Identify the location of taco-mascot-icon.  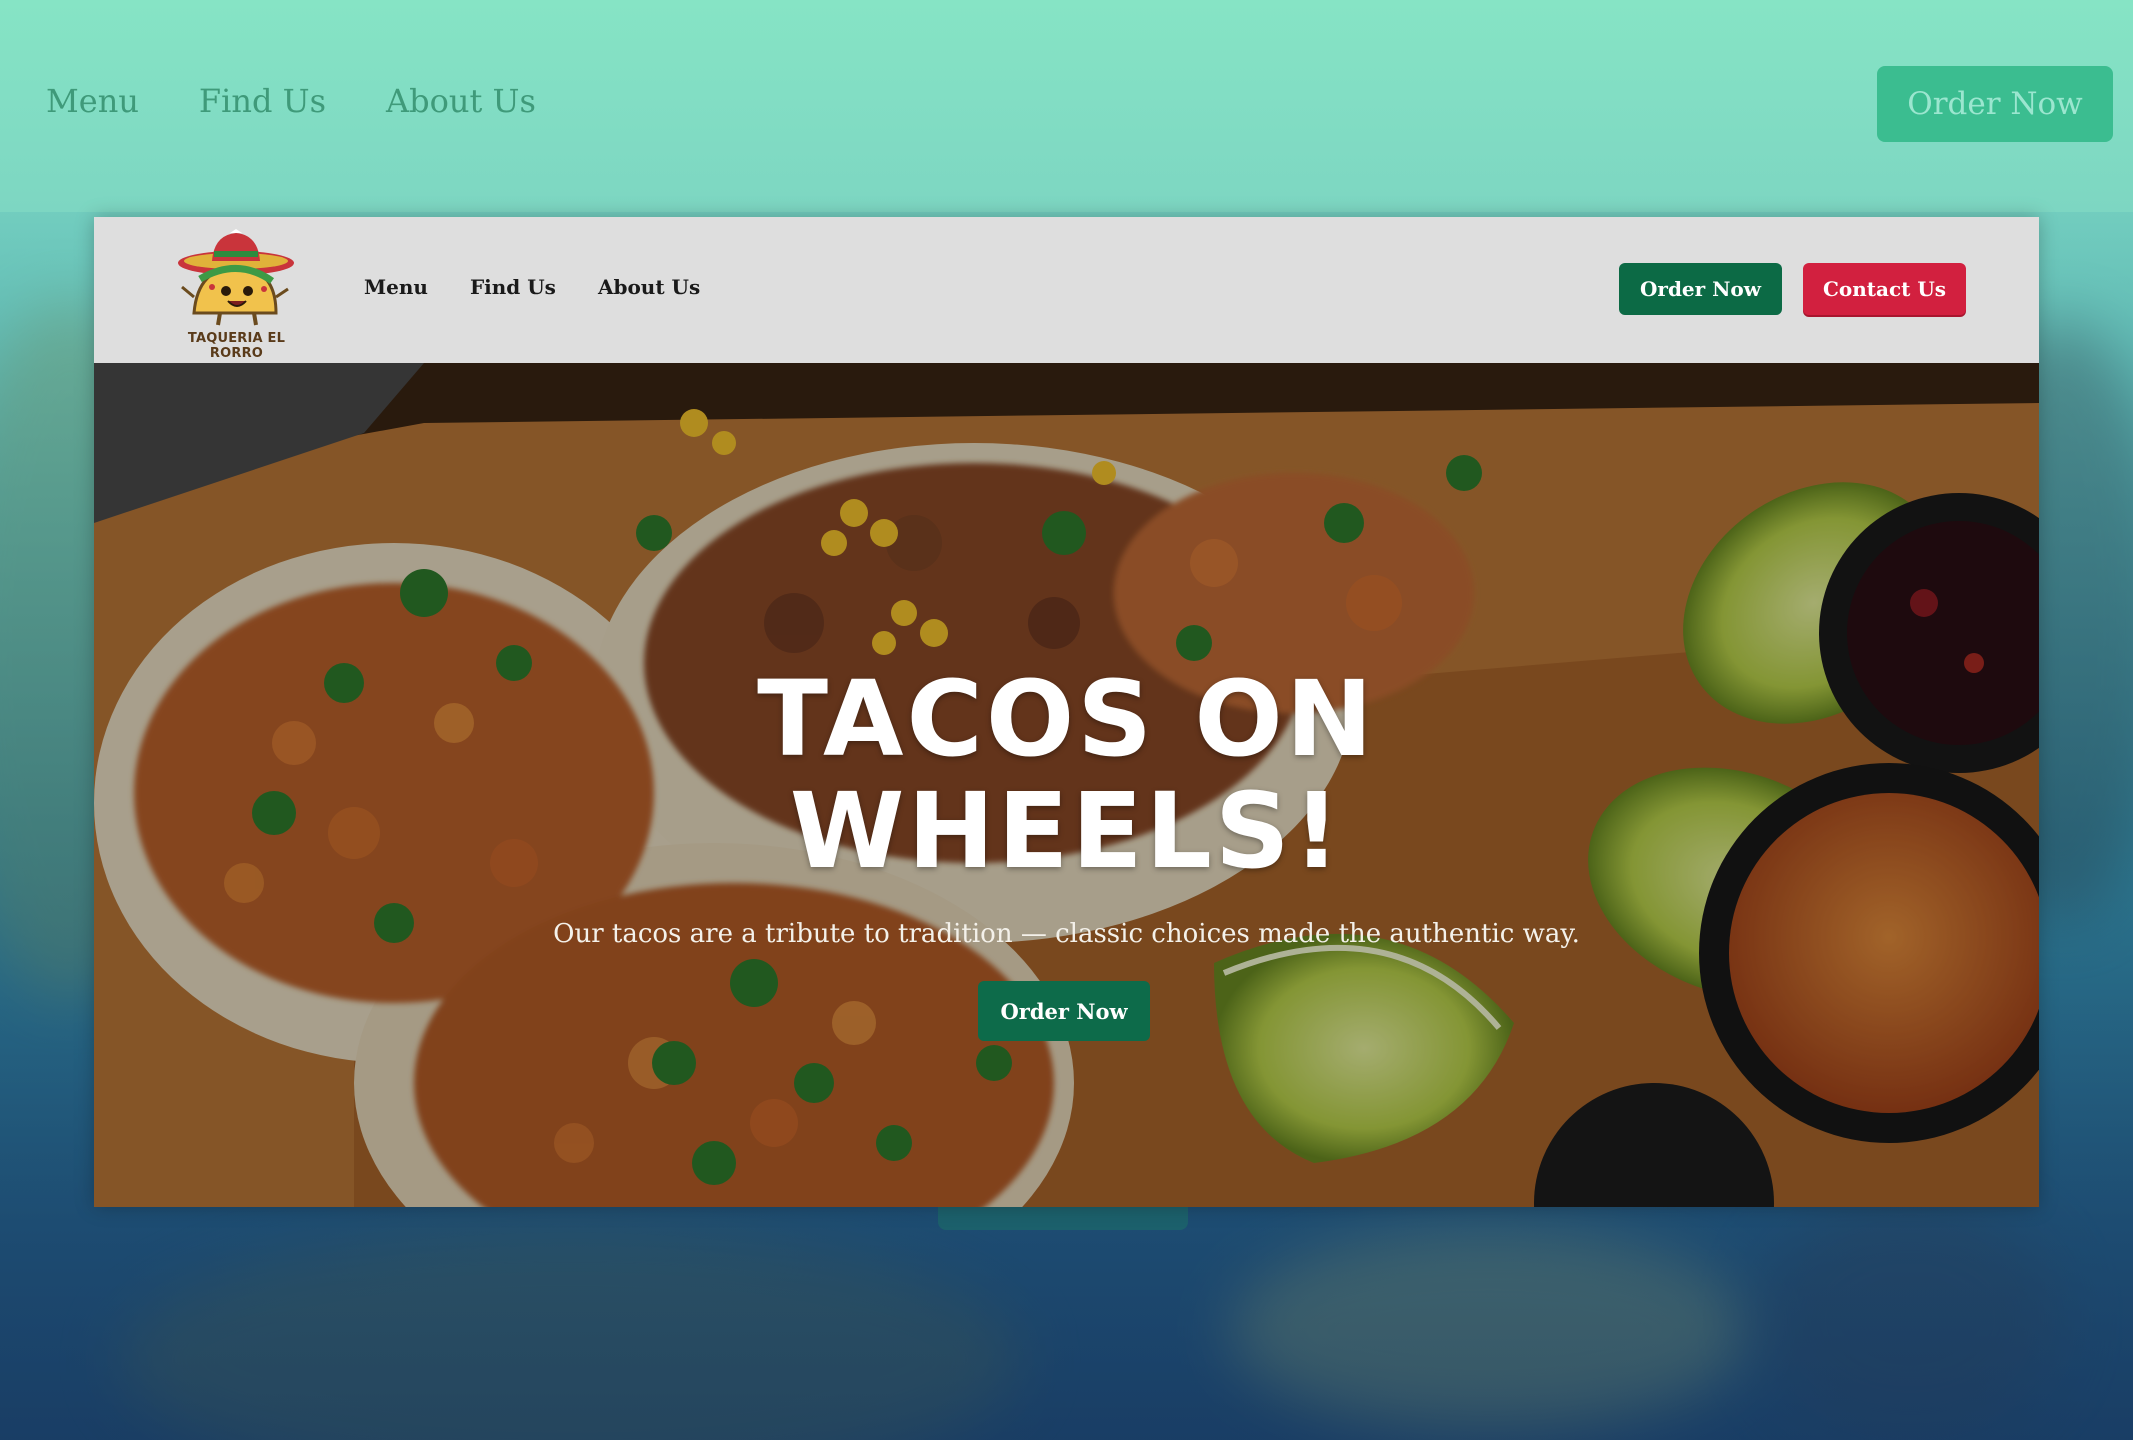
(236, 277).